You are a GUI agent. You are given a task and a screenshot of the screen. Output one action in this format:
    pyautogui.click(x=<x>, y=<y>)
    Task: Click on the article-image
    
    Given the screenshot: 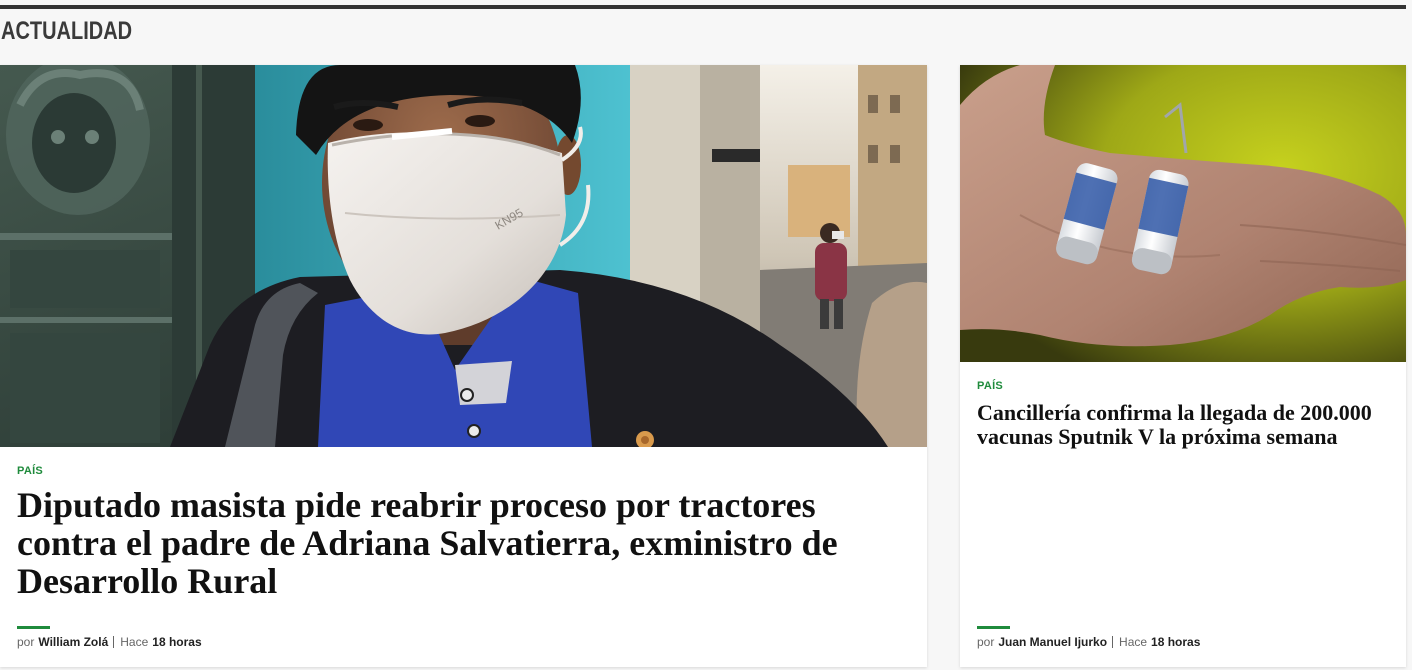 What is the action you would take?
    pyautogui.click(x=1183, y=213)
    